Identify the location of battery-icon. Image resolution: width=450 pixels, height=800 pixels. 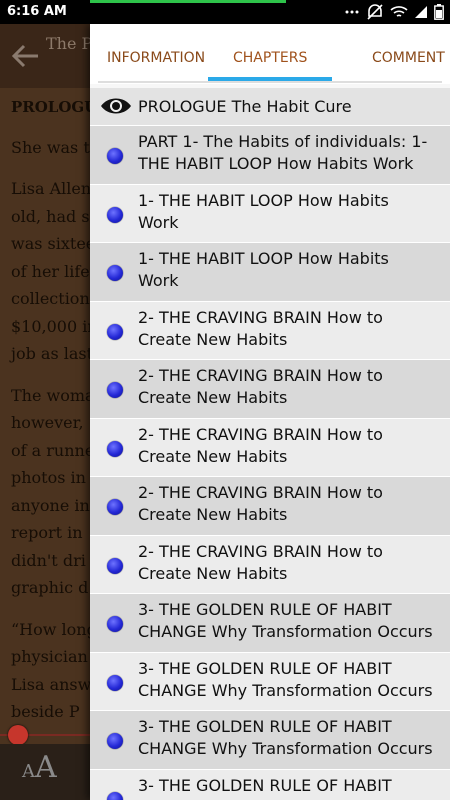
(439, 12).